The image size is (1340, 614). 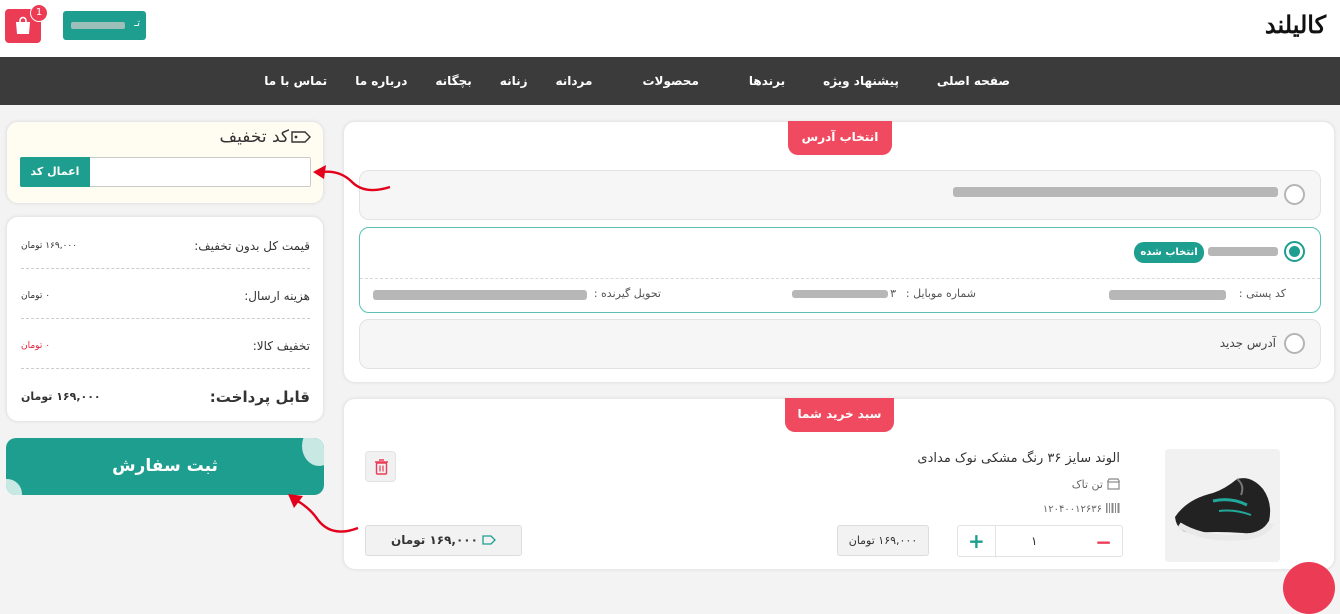 What do you see at coordinates (1040, 541) in the screenshot?
I see `quantity-stepper: − ۱ +` at bounding box center [1040, 541].